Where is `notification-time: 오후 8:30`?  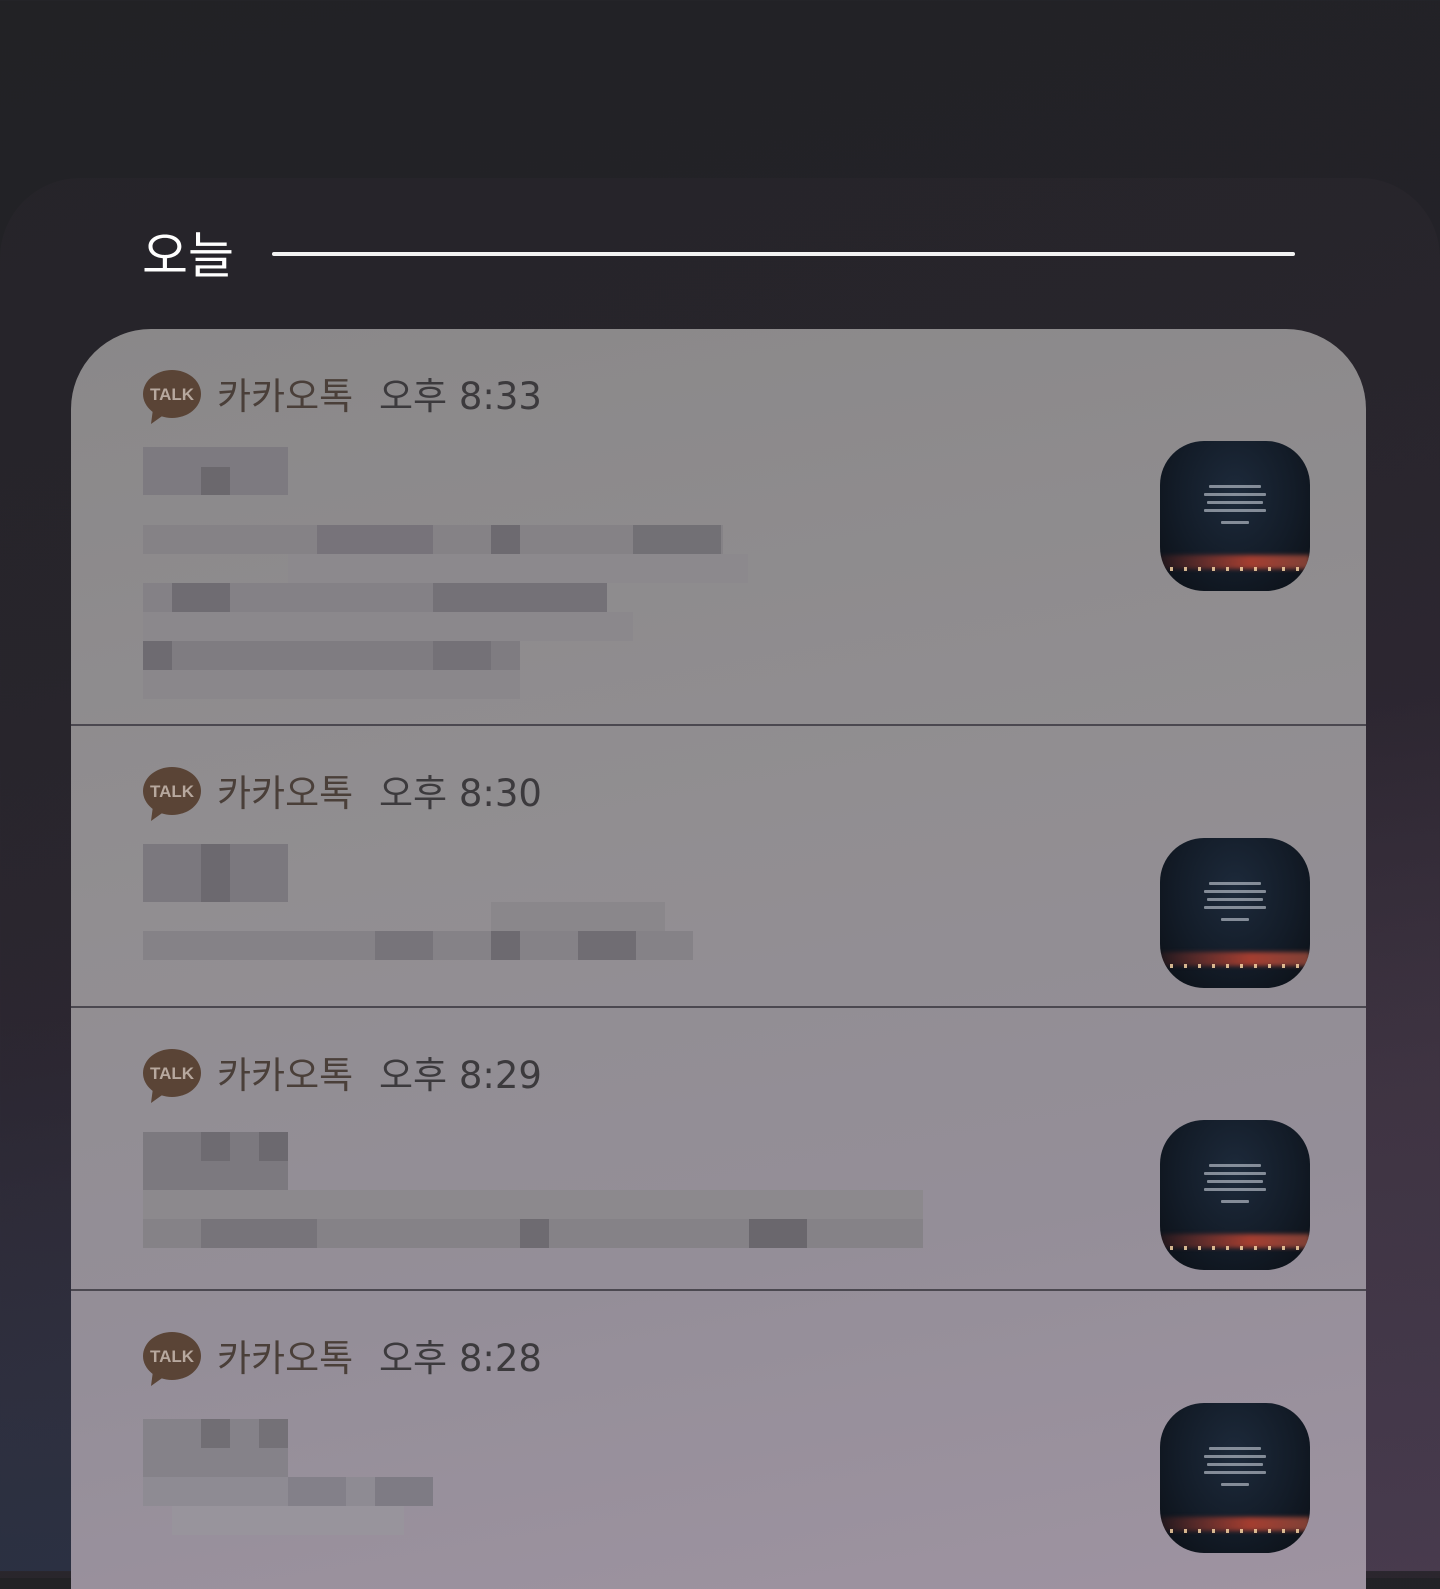 notification-time: 오후 8:30 is located at coordinates (460, 793).